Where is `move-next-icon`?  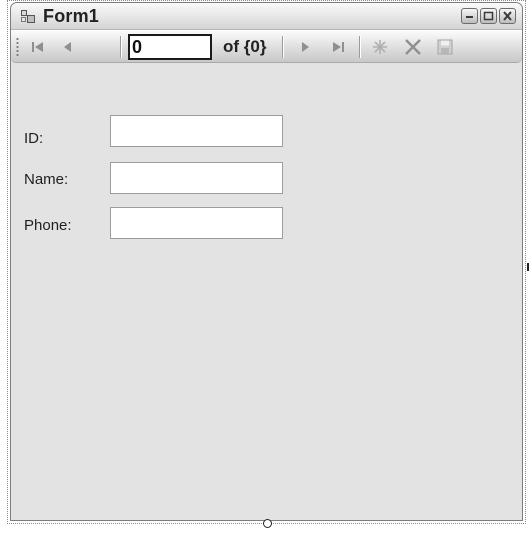
move-next-icon is located at coordinates (305, 47).